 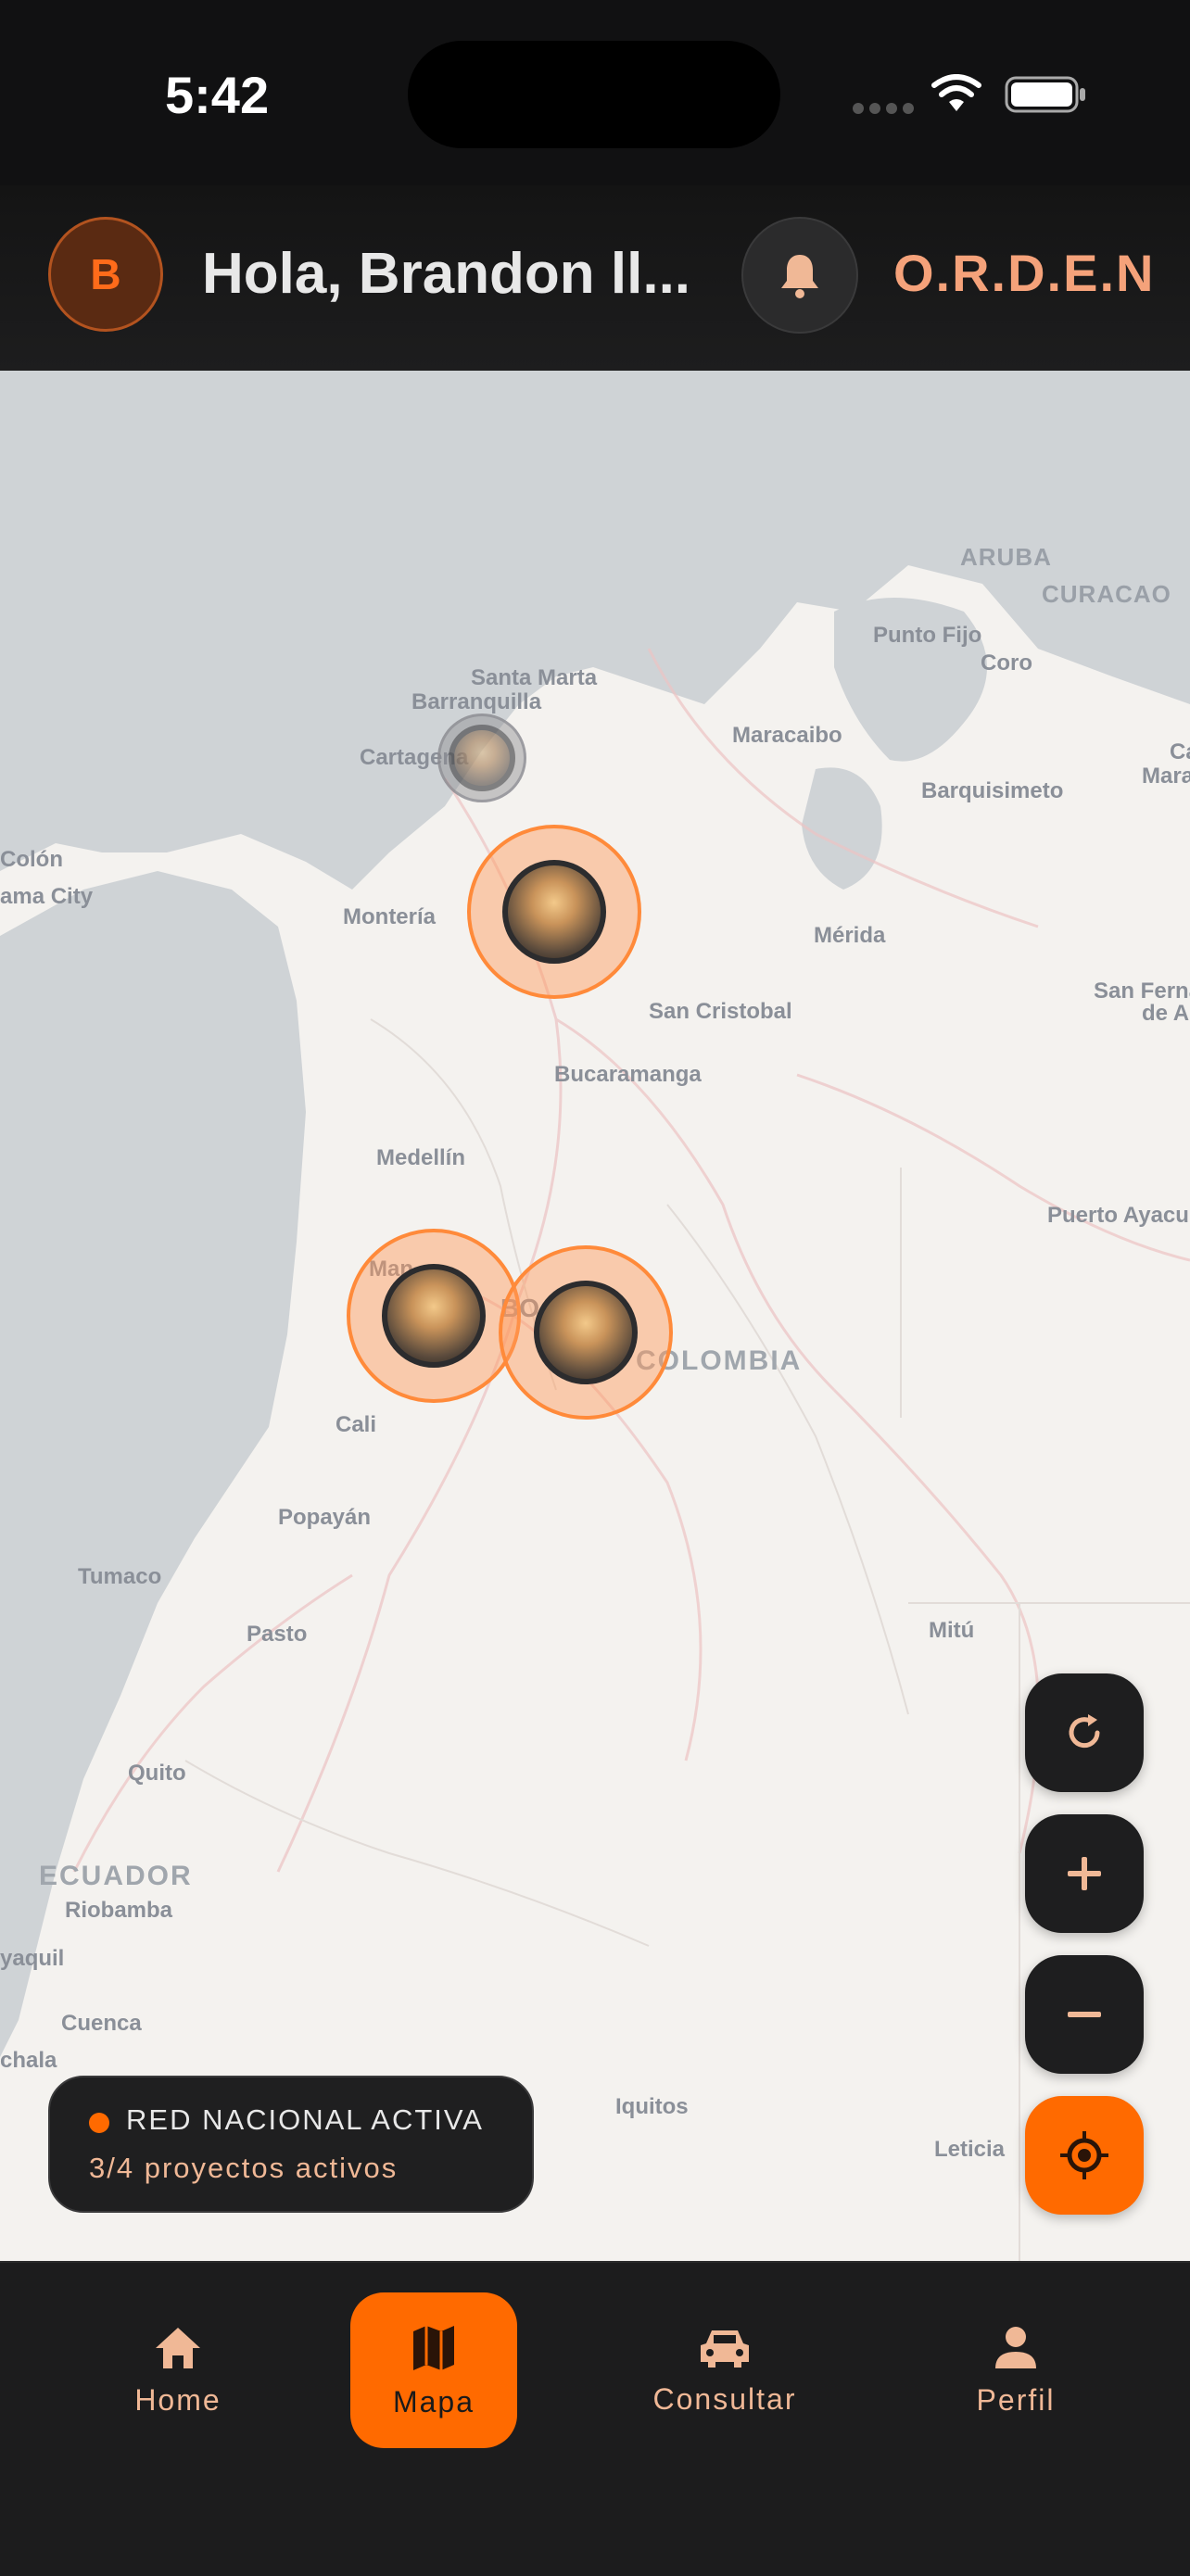 What do you see at coordinates (725, 2349) in the screenshot?
I see `car-icon` at bounding box center [725, 2349].